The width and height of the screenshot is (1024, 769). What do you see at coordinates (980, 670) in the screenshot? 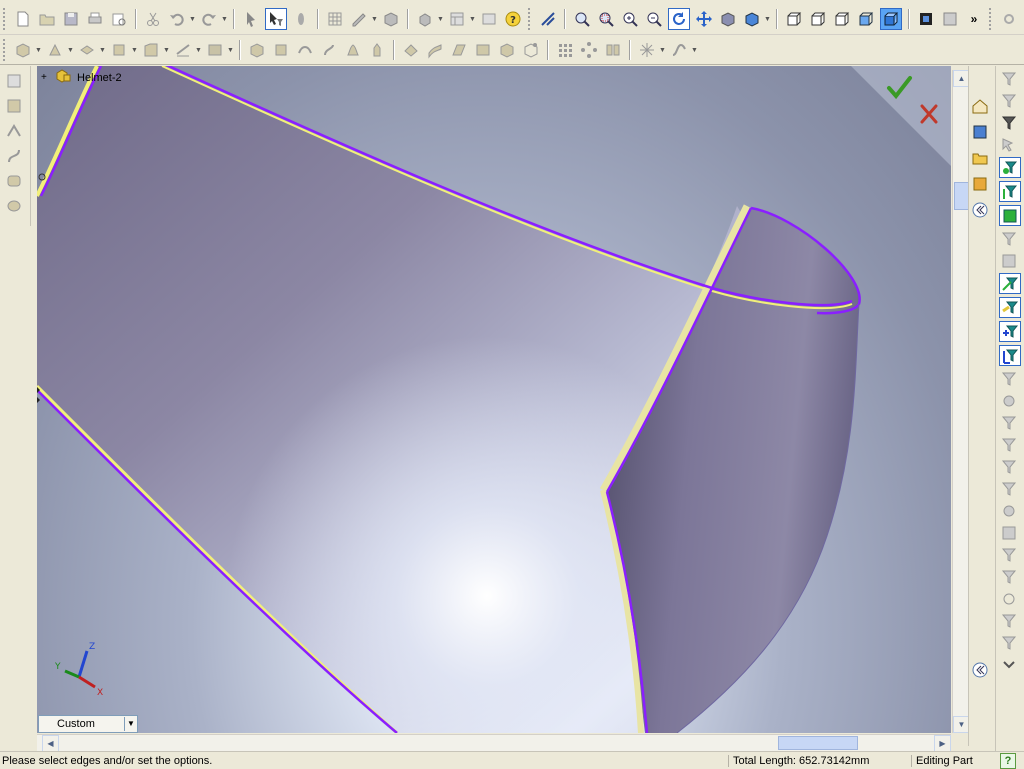
I see `expand-pane-icon` at bounding box center [980, 670].